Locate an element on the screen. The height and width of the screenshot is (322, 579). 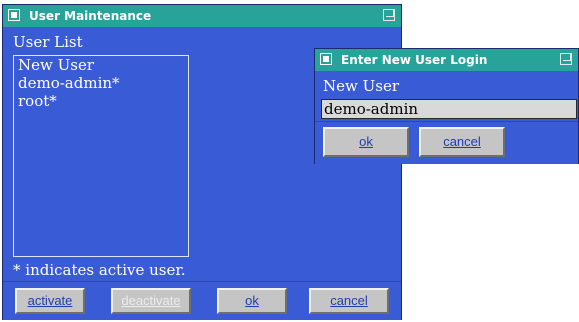
cancel-button: cancel is located at coordinates (349, 301).